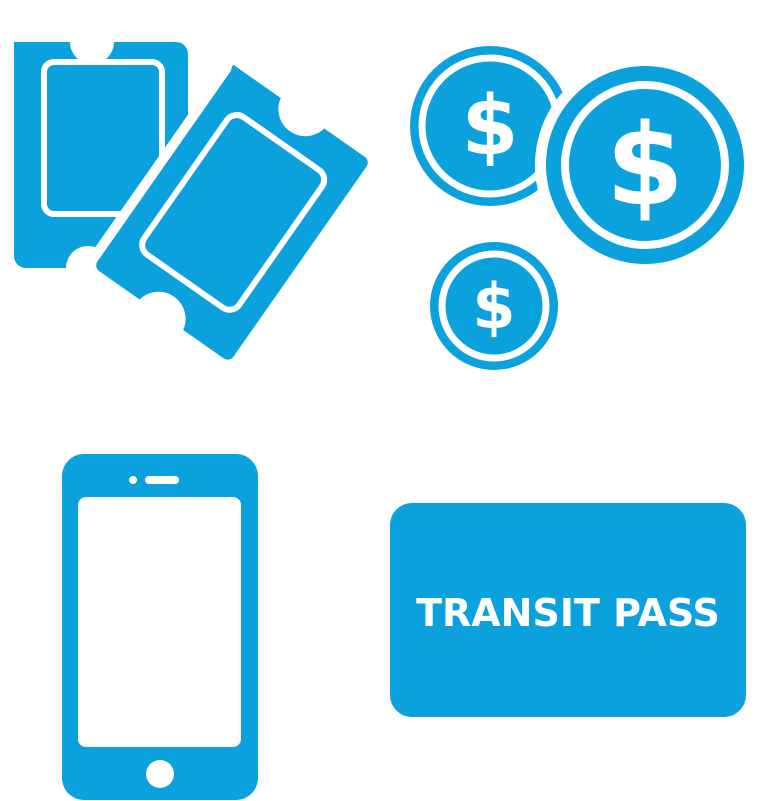 The width and height of the screenshot is (763, 801). I want to click on transit-pass-label: TRANSIT PASS, so click(568, 613).